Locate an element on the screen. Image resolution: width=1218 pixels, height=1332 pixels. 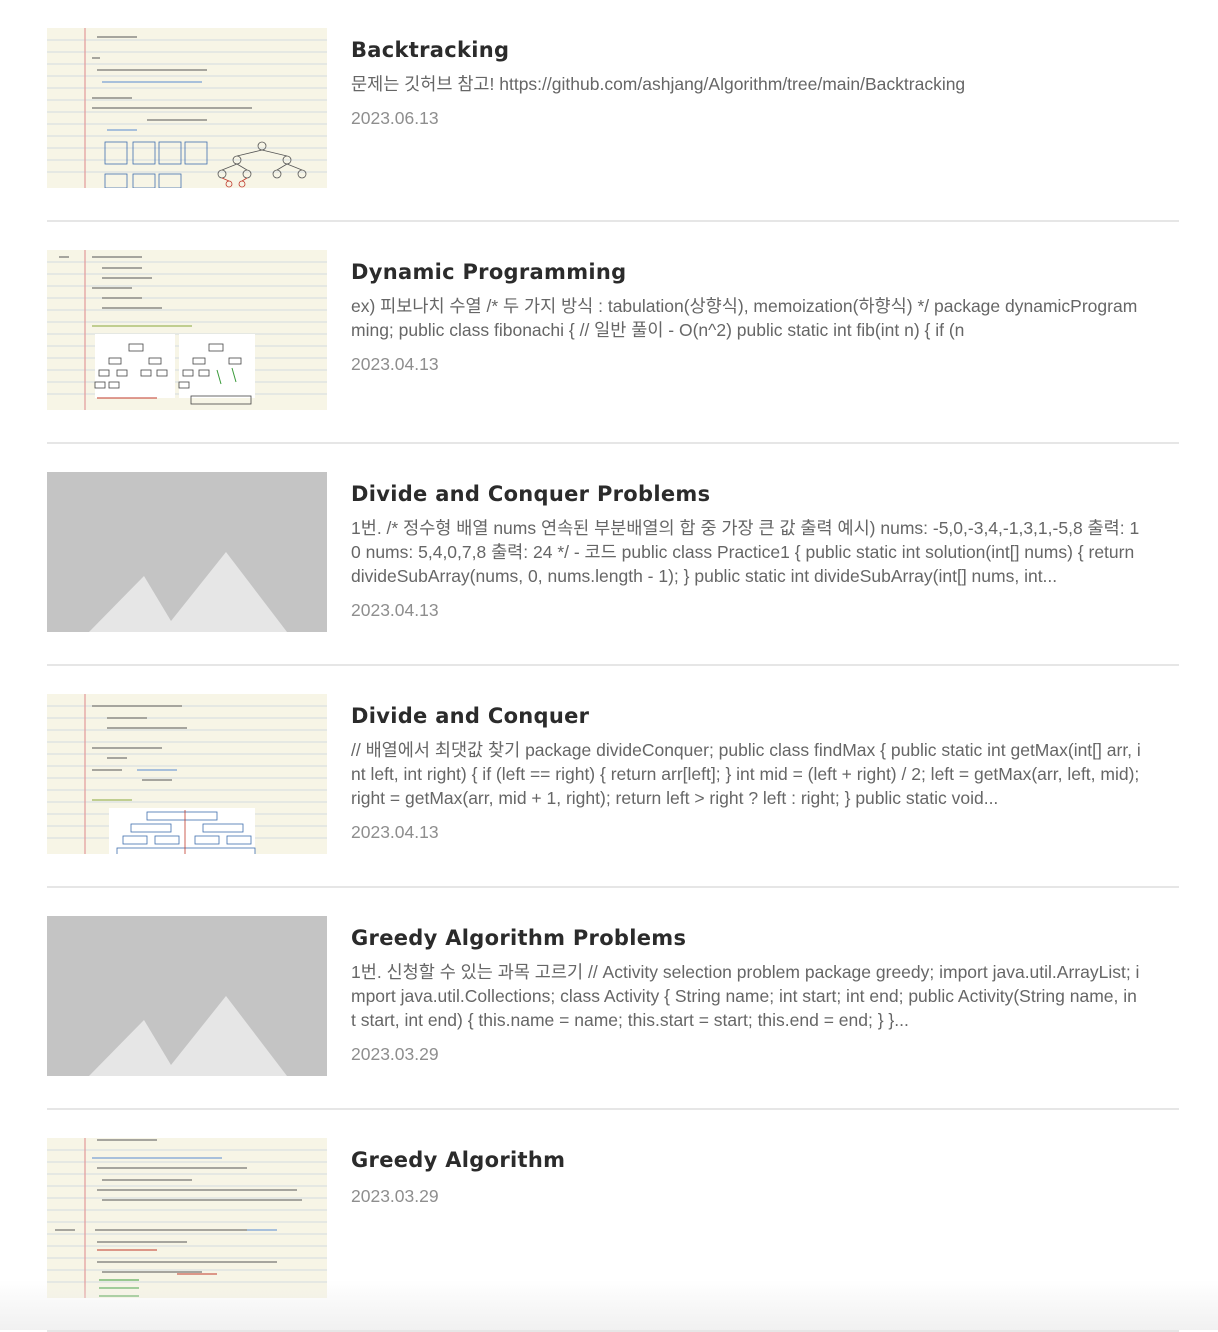
post-title: Divide and Conquer Problems is located at coordinates (746, 494).